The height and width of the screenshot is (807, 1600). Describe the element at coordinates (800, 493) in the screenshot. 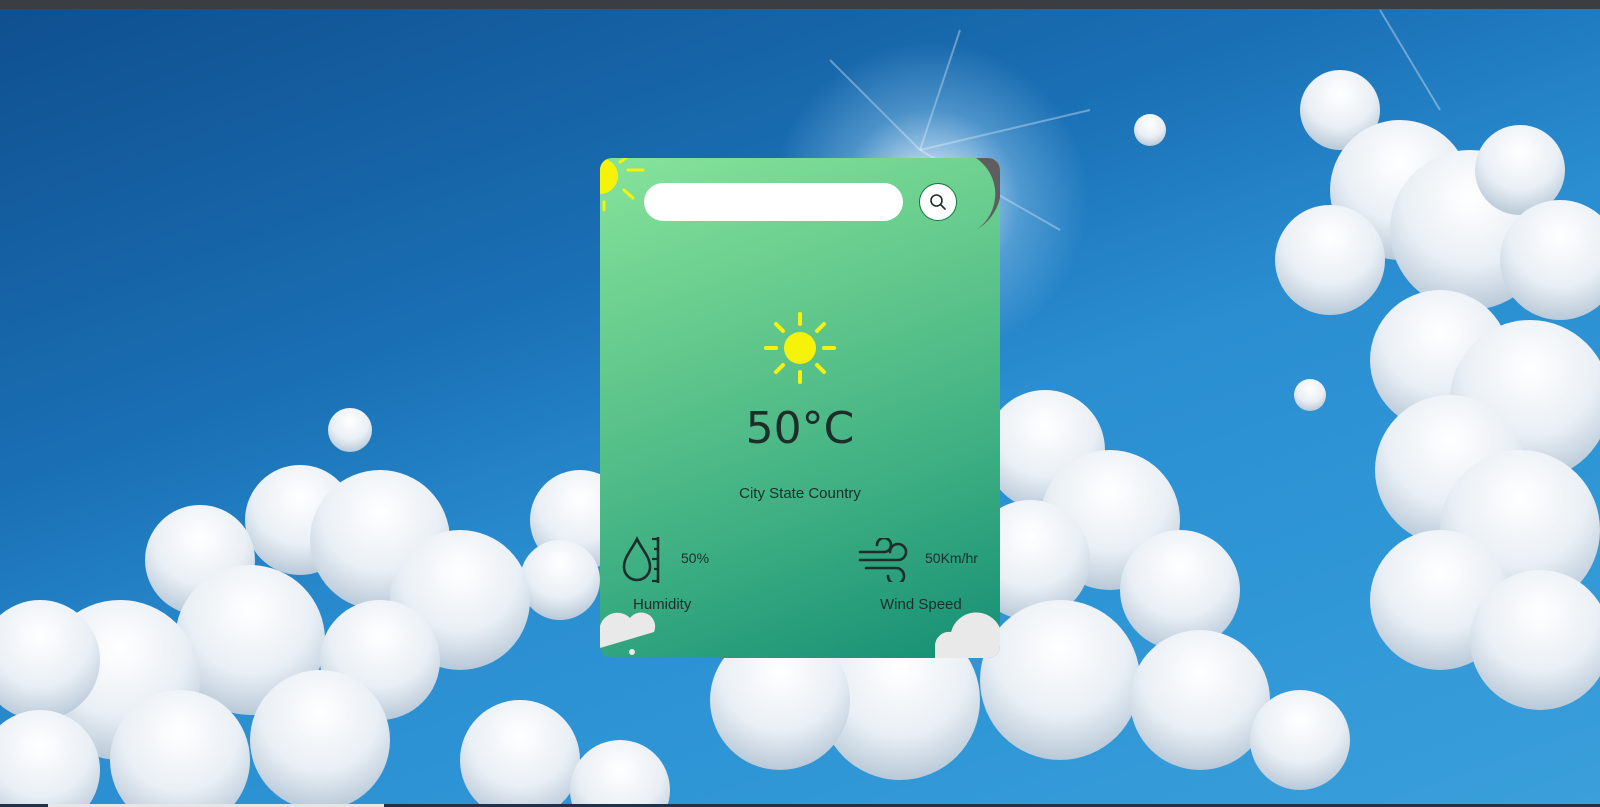

I see `location-label: City State Country` at that location.